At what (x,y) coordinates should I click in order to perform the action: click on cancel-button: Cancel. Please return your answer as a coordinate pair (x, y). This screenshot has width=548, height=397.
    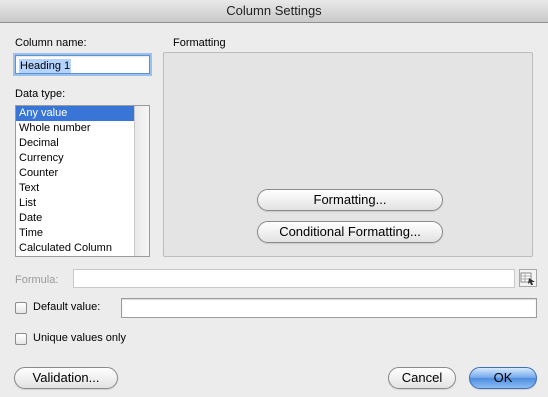
    Looking at the image, I should click on (422, 378).